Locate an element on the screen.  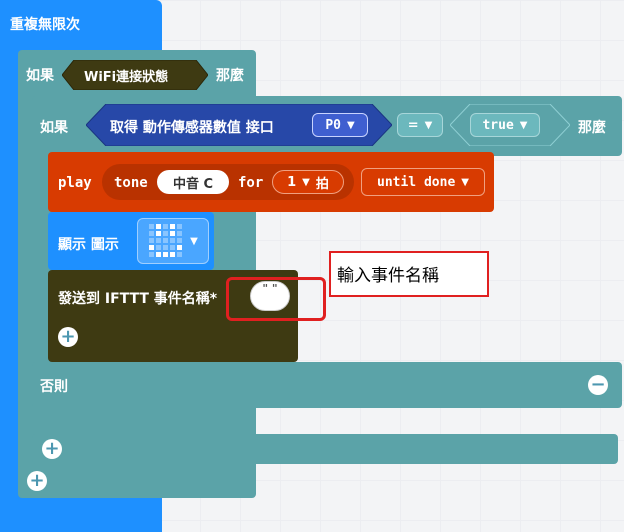
pin-dropdown: P0 ▼ is located at coordinates (340, 125).